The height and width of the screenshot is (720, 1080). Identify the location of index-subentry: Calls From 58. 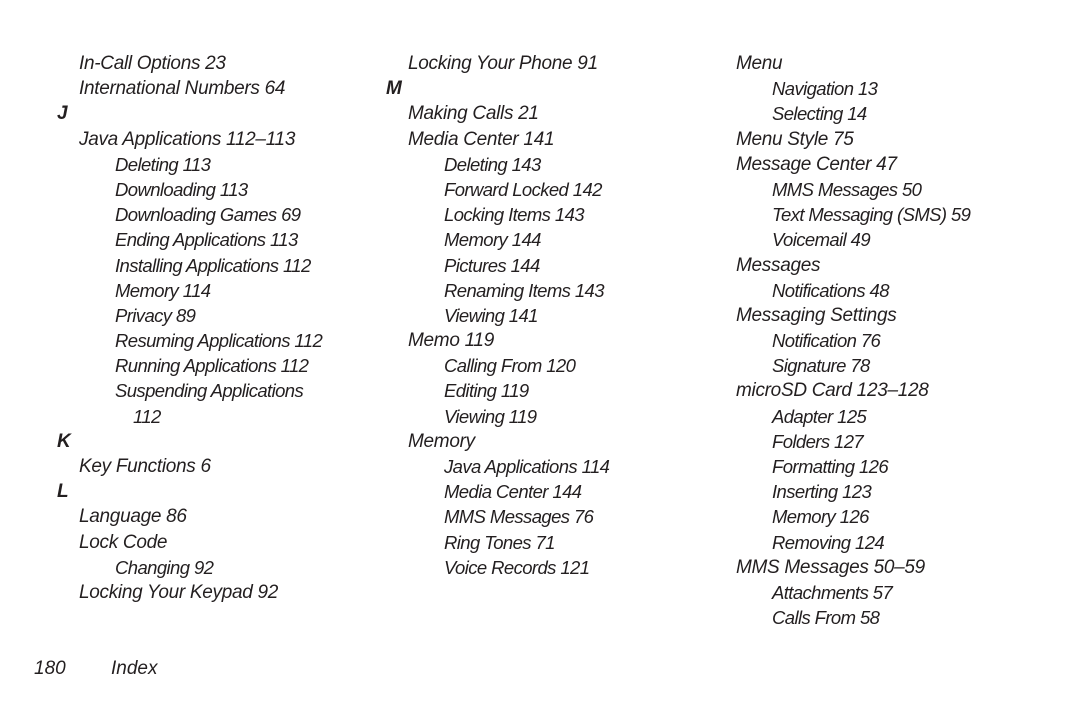
(826, 618).